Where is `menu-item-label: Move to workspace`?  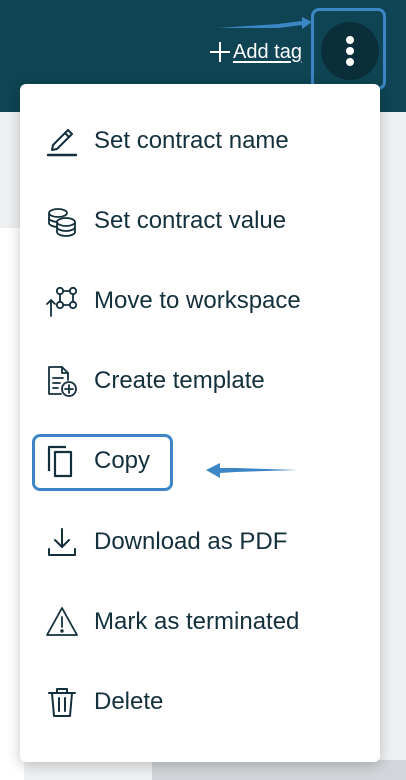
menu-item-label: Move to workspace is located at coordinates (197, 300).